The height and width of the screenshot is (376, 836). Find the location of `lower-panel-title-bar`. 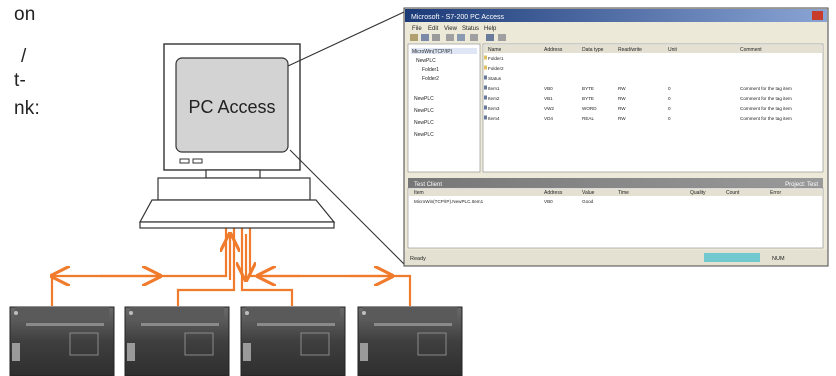

lower-panel-title-bar is located at coordinates (615, 183).